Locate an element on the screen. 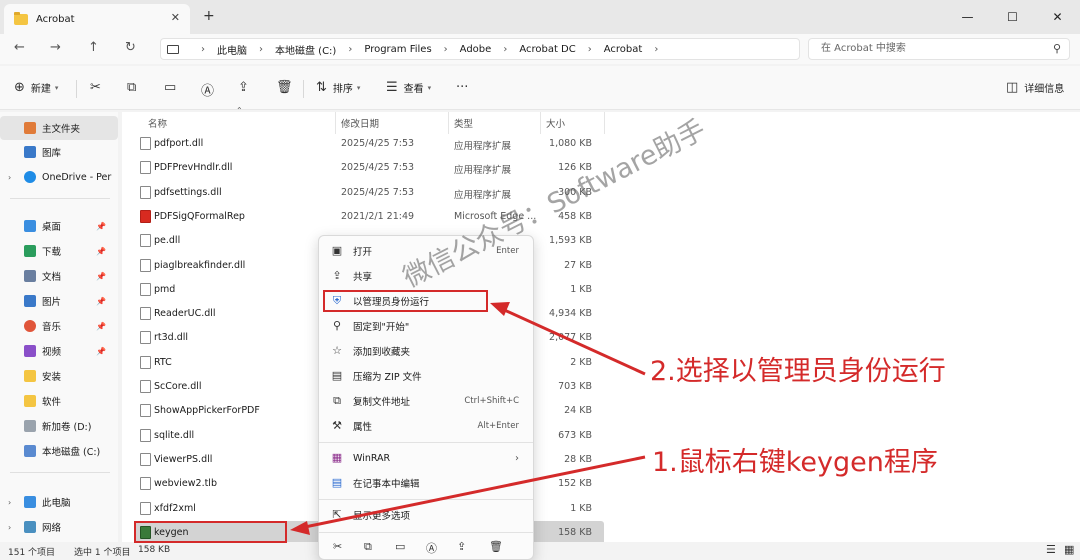  step1-annotation: 1.鼠标右键keygen程序 is located at coordinates (795, 462).